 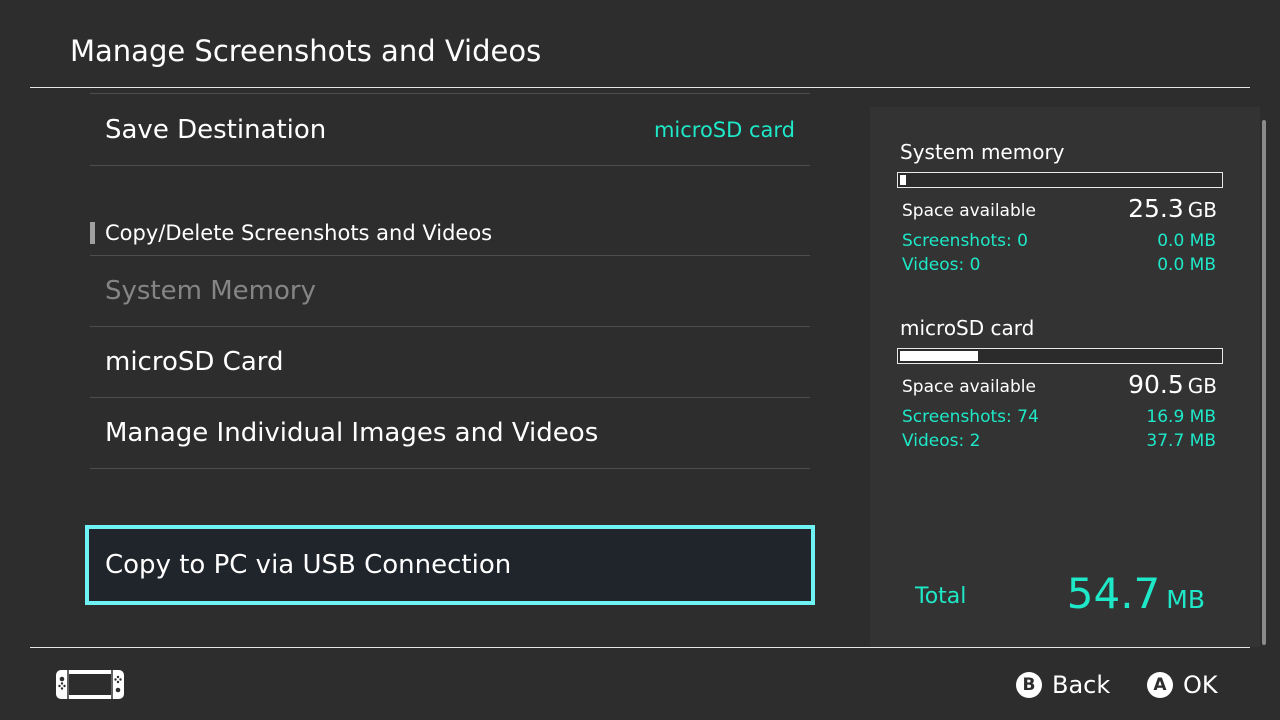 I want to click on total-unit: MB, so click(x=1185, y=599).